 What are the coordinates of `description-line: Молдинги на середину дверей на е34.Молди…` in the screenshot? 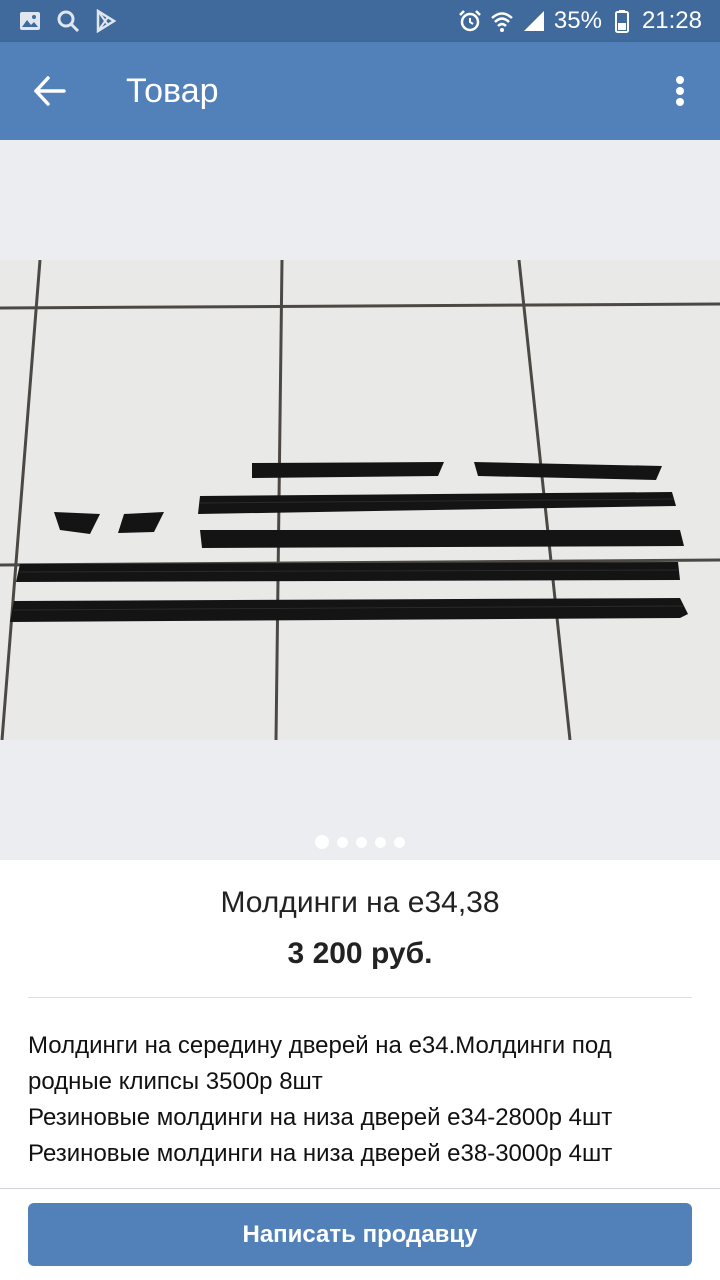 It's located at (320, 1045).